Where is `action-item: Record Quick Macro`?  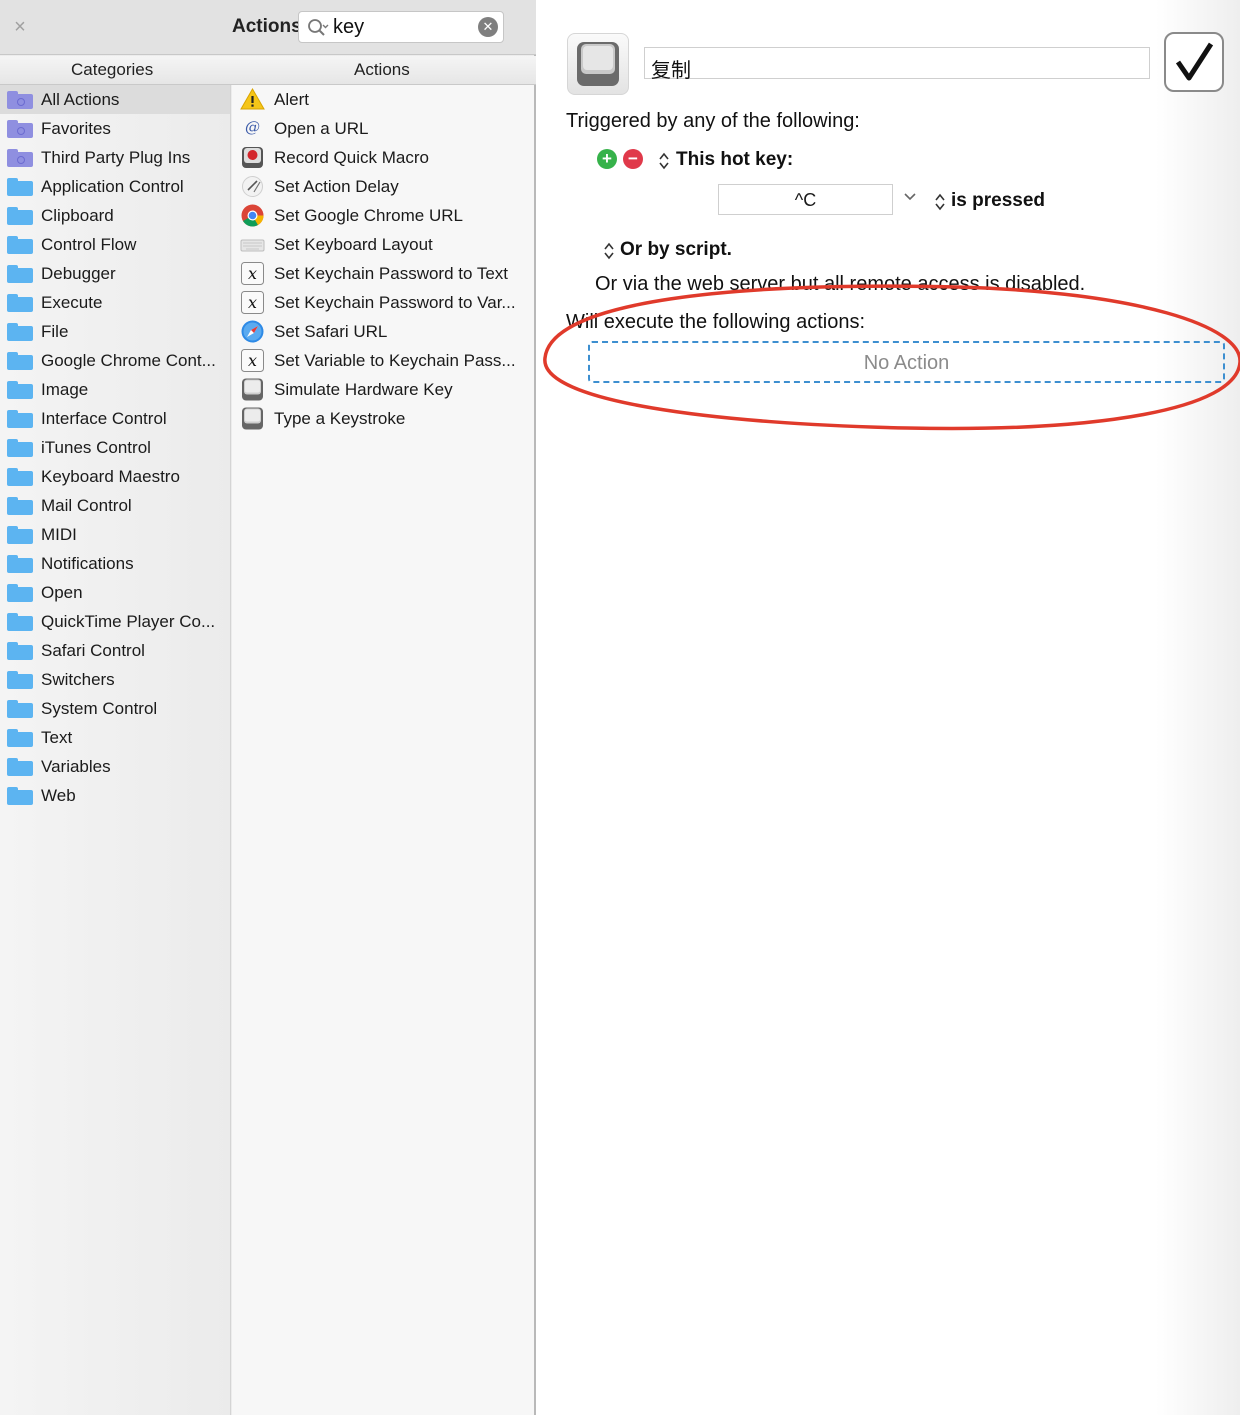 action-item: Record Quick Macro is located at coordinates (383, 157).